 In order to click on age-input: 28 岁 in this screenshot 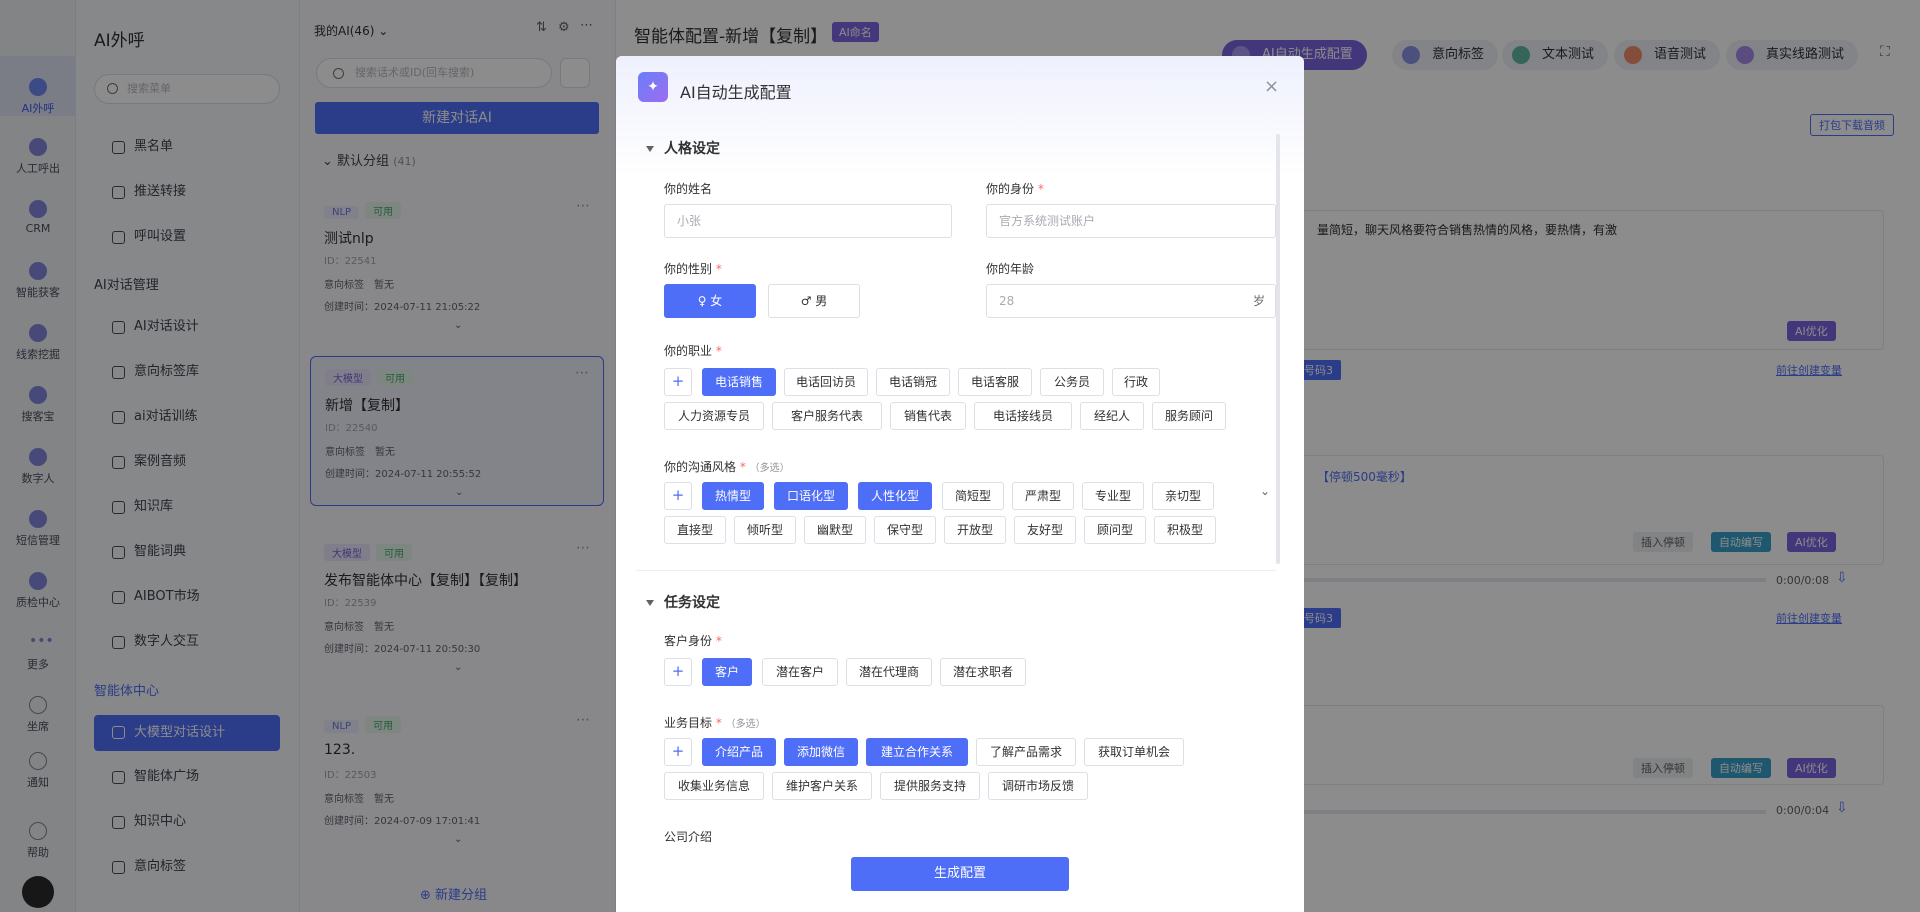, I will do `click(1131, 301)`.